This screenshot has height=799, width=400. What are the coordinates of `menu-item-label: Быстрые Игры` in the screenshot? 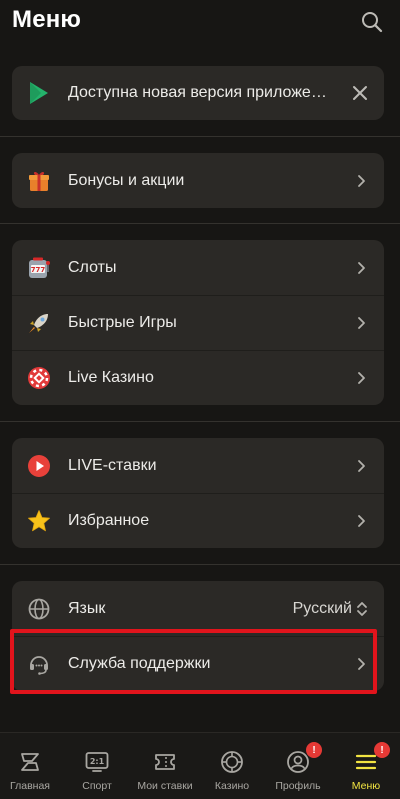 It's located at (122, 322).